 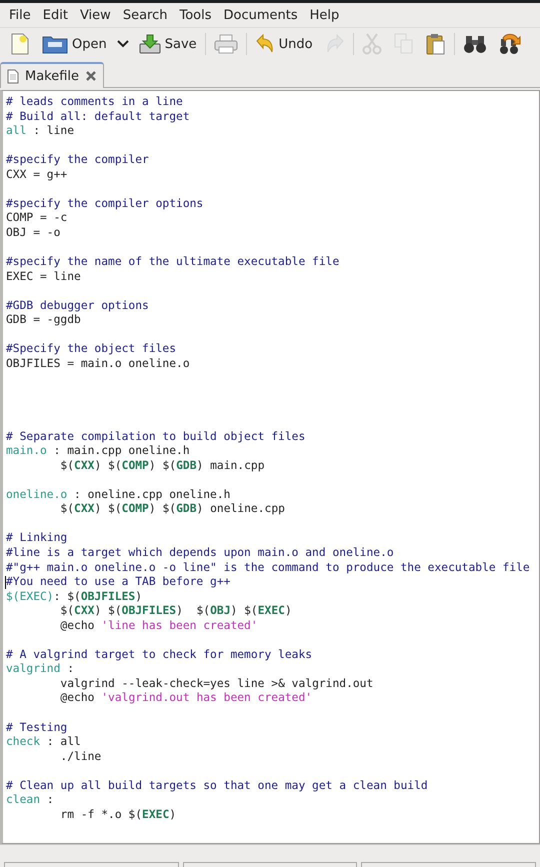 I want to click on code-line: valgrind :, so click(x=40, y=669).